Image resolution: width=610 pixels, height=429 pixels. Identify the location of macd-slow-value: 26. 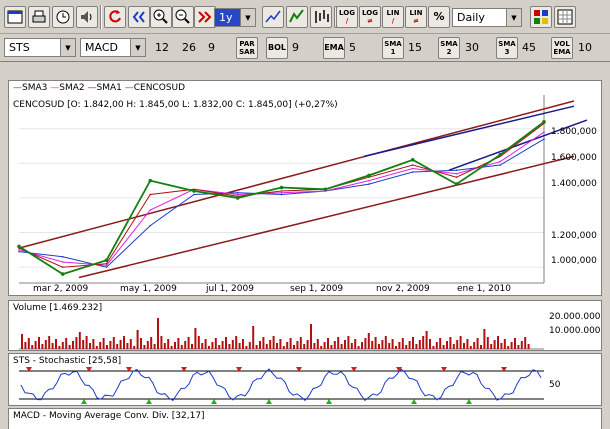
(189, 47).